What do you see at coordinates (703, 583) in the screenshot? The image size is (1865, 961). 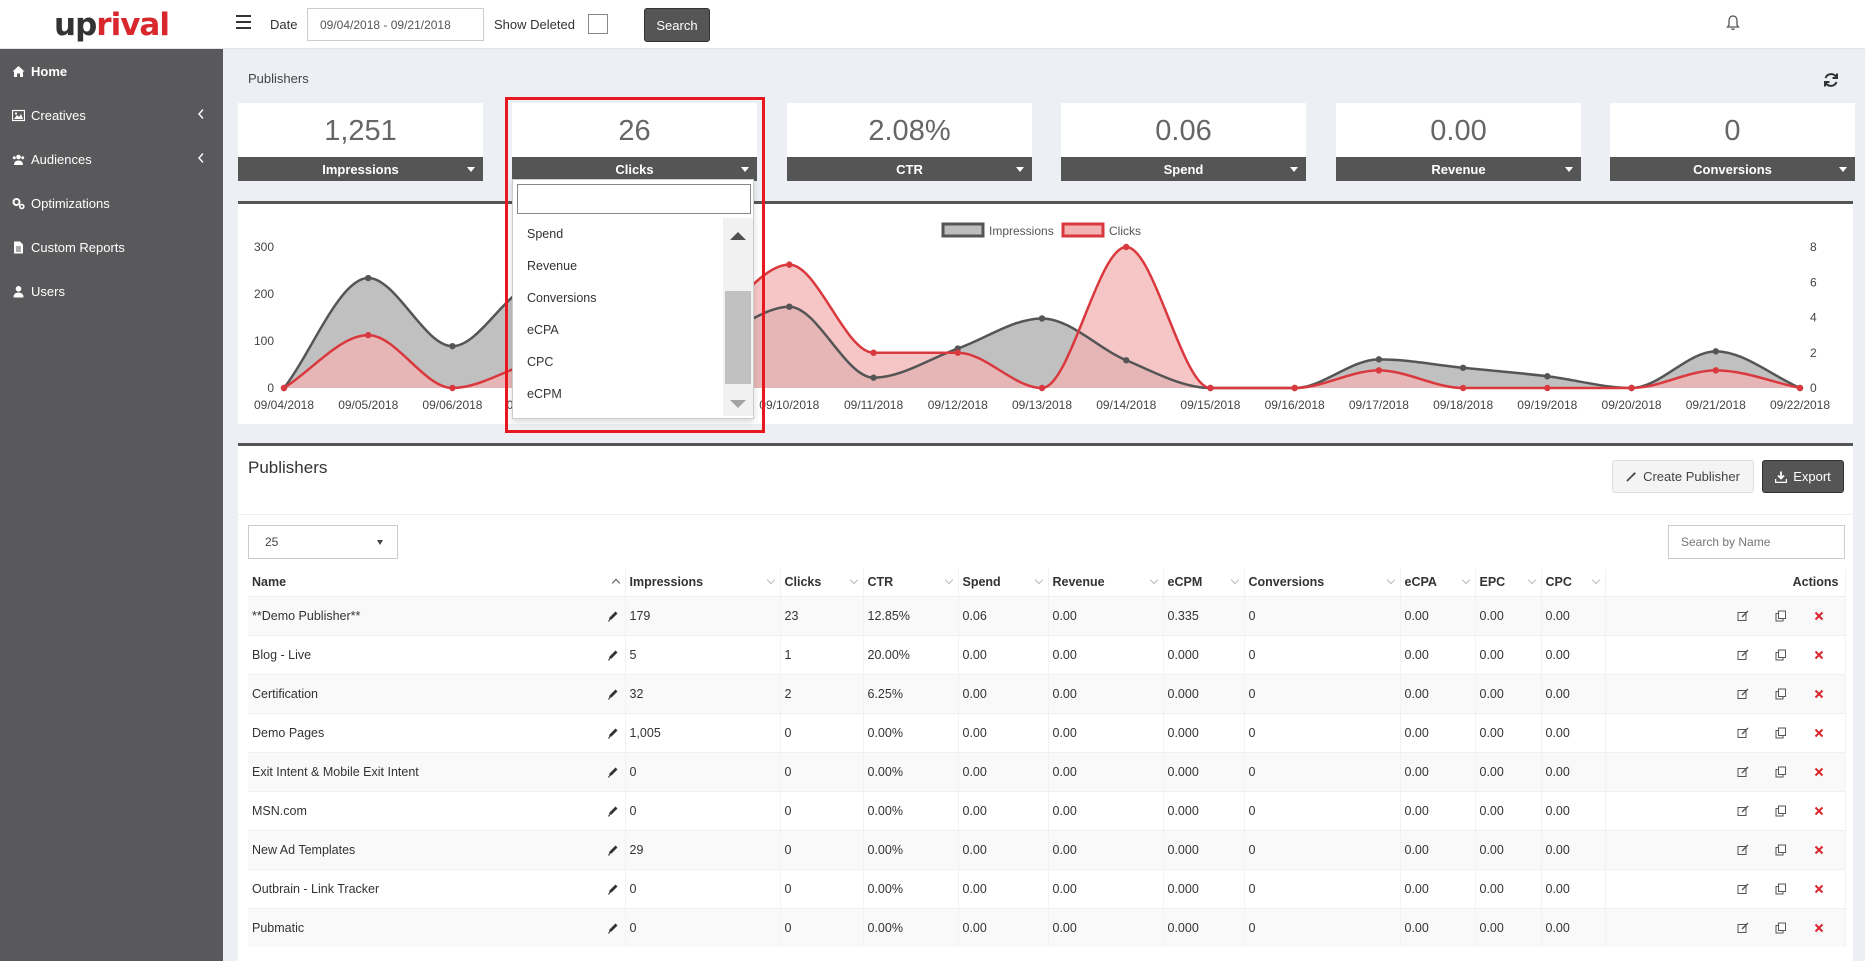 I see `column-header-impressions: Impressions` at bounding box center [703, 583].